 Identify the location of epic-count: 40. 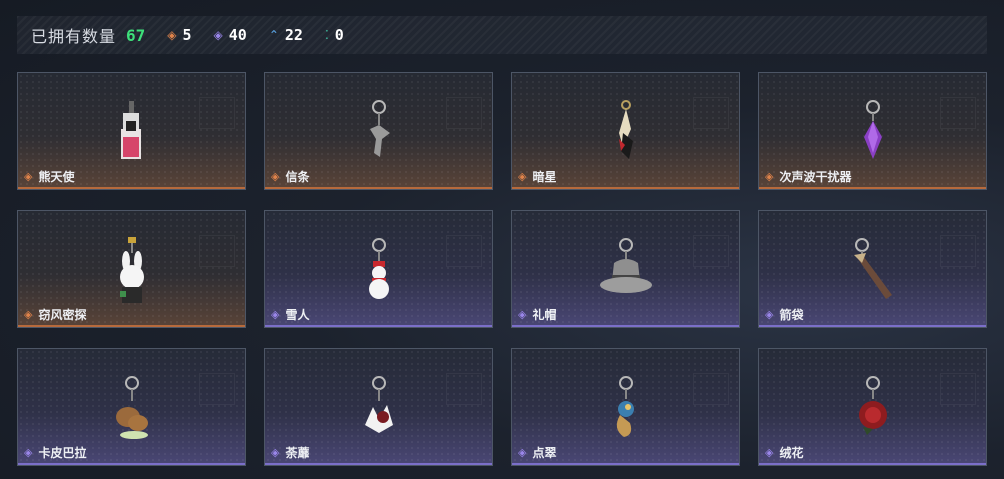
(237, 35).